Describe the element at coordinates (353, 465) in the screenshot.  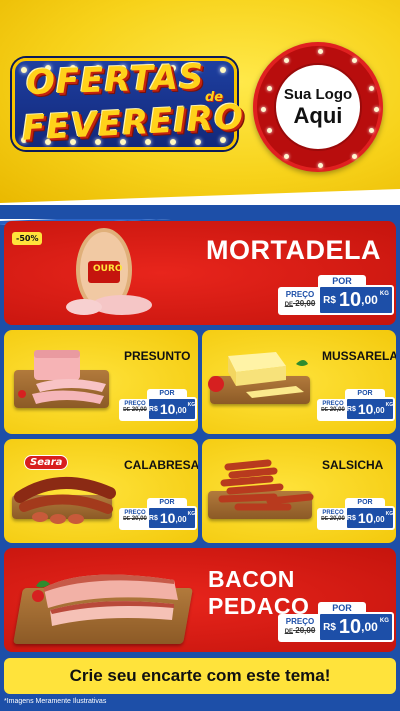
I see `product-name: SALSICHA` at that location.